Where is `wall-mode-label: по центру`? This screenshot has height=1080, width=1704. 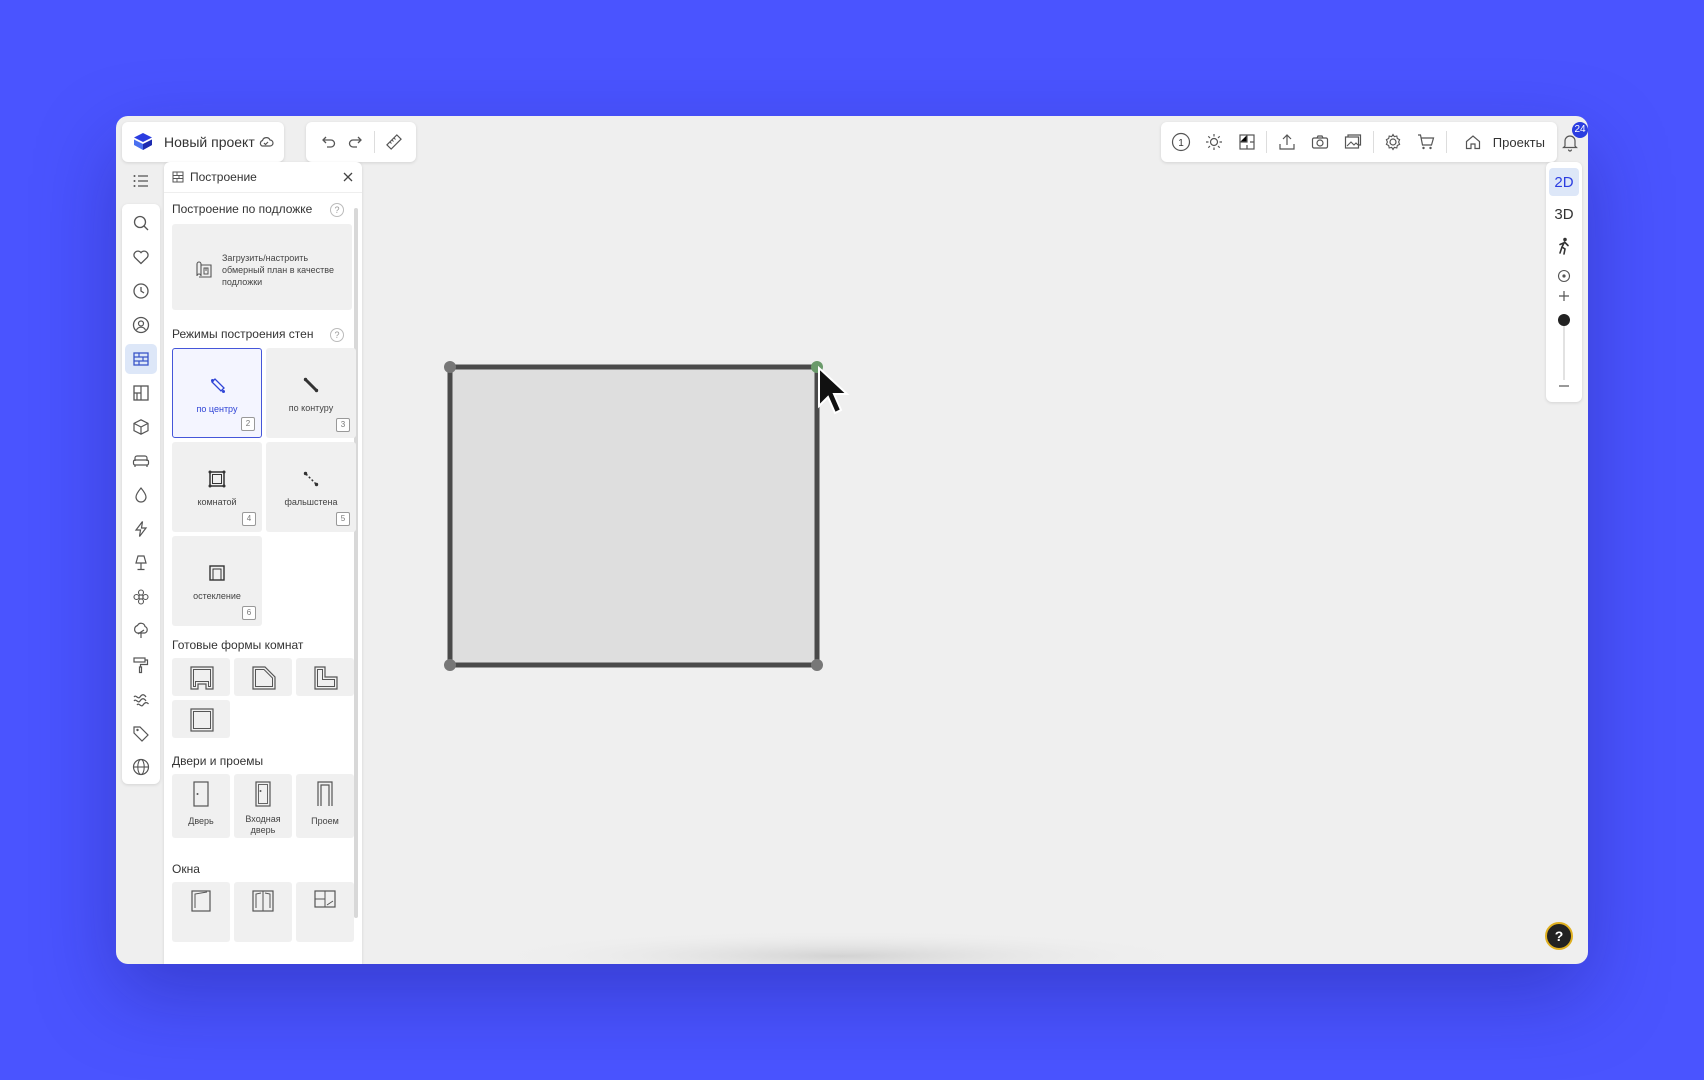
wall-mode-label: по центру is located at coordinates (217, 409).